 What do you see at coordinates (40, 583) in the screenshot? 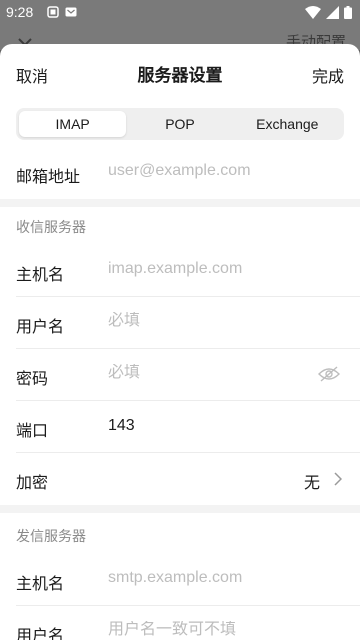
I see `outgoing-host-label: 主机名` at bounding box center [40, 583].